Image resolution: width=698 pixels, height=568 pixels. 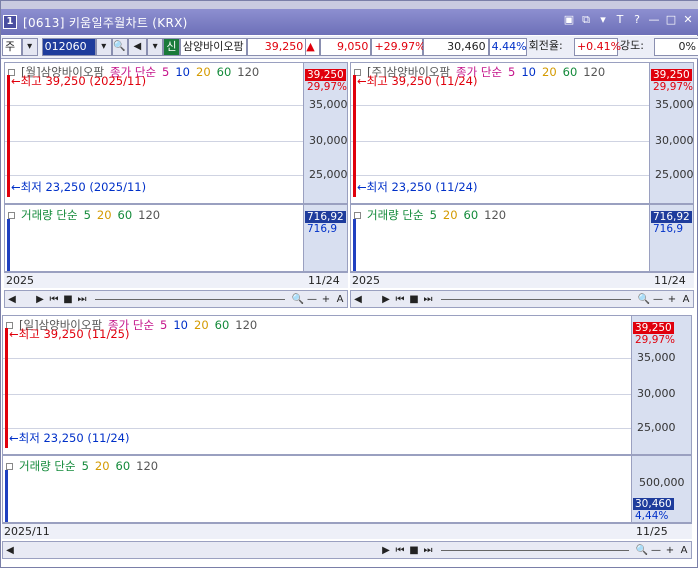 I want to click on month-ma-120: 120, so click(x=594, y=72).